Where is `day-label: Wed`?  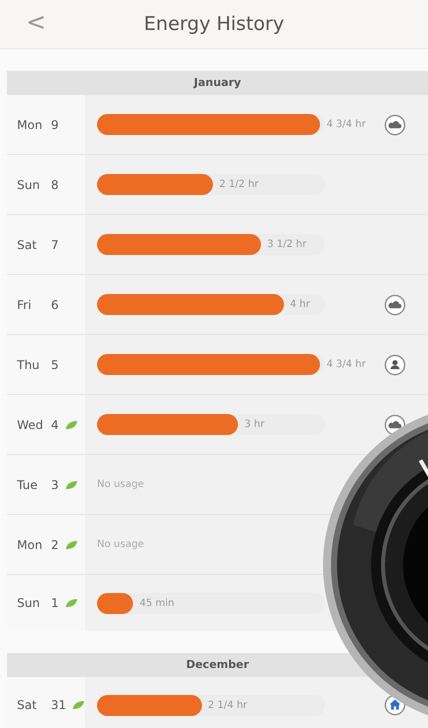 day-label: Wed is located at coordinates (30, 425).